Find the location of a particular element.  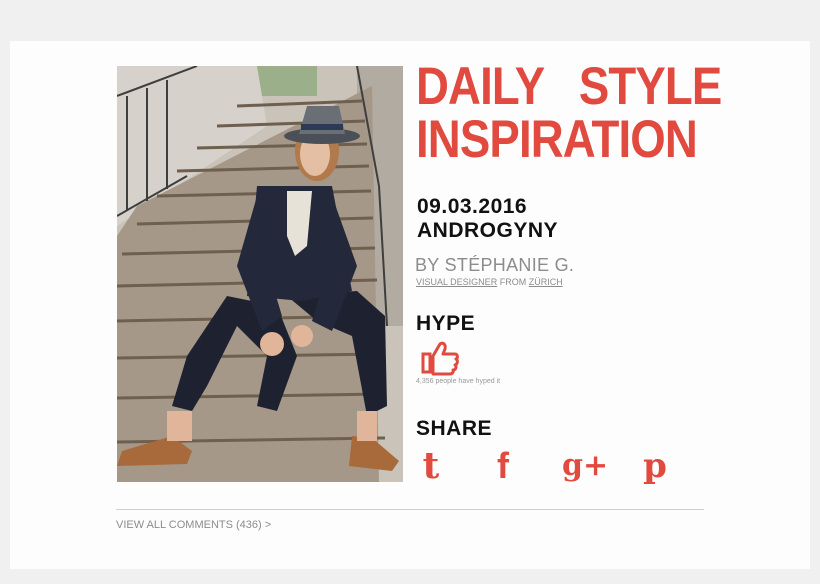

share-label: SHARE is located at coordinates (454, 428).